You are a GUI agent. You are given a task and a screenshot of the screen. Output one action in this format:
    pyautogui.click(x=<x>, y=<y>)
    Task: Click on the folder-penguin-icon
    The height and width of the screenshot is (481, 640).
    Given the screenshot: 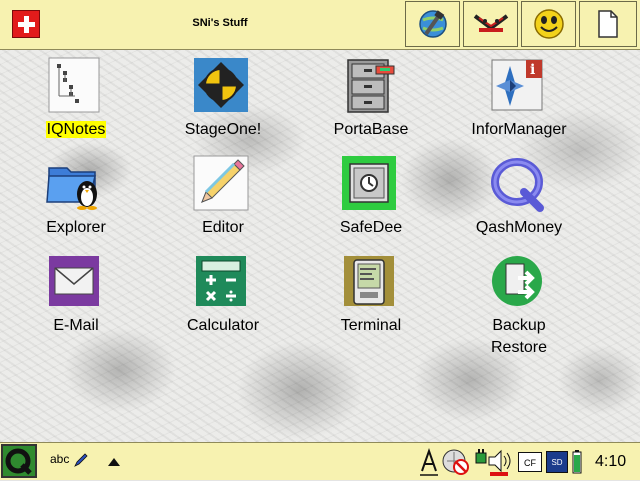 What is the action you would take?
    pyautogui.click(x=71, y=188)
    